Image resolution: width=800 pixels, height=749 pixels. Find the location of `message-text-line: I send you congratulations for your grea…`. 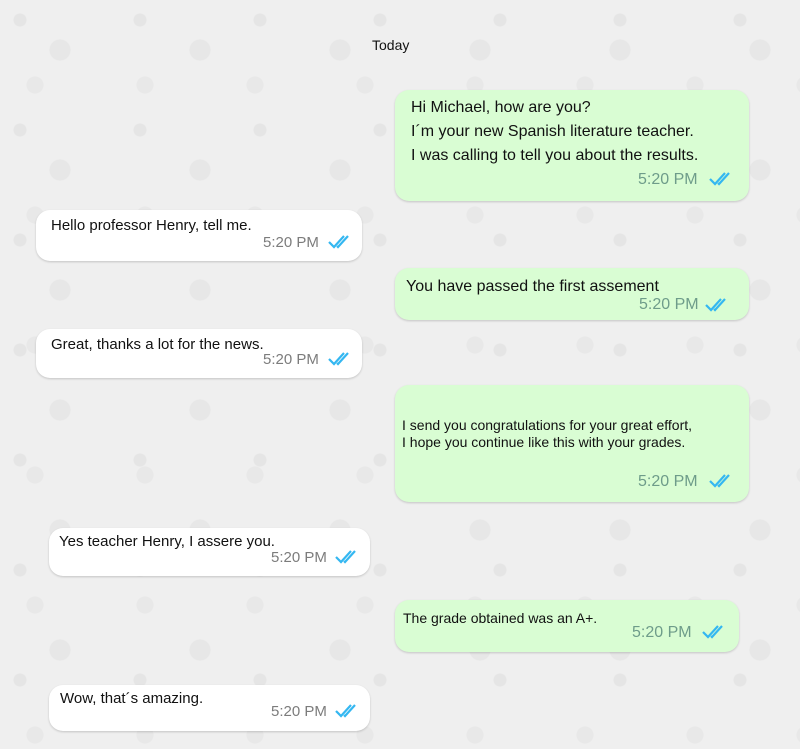

message-text-line: I send you congratulations for your grea… is located at coordinates (547, 425).